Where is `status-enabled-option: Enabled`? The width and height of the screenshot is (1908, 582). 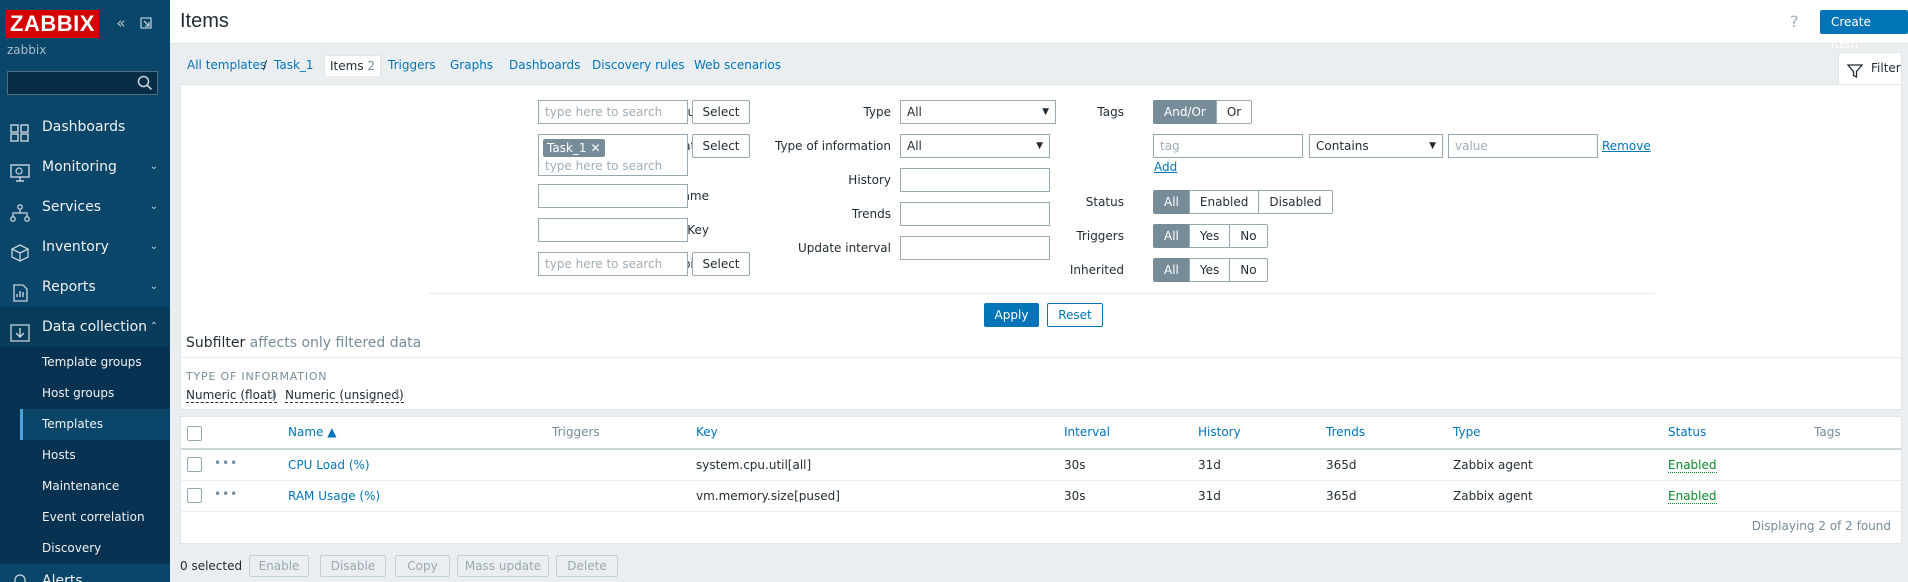 status-enabled-option: Enabled is located at coordinates (1224, 202).